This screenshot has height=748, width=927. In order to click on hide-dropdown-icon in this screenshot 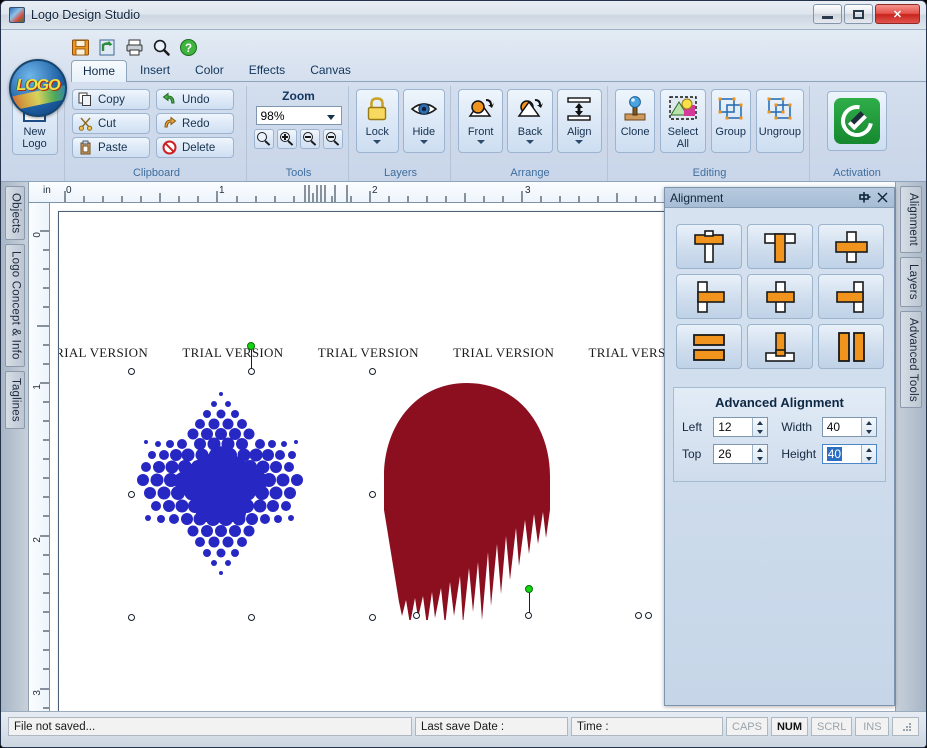, I will do `click(423, 142)`.